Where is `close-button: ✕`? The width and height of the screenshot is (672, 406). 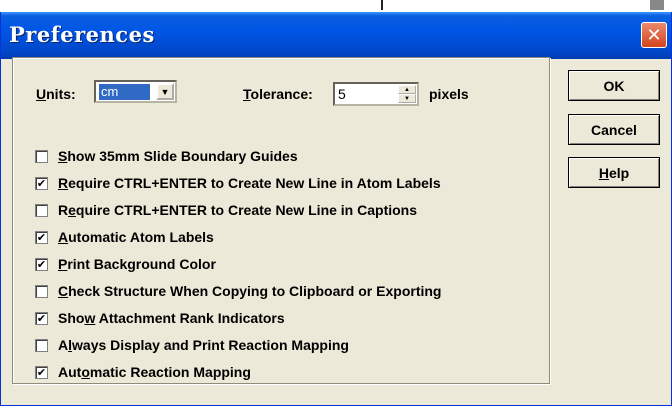
close-button: ✕ is located at coordinates (654, 35).